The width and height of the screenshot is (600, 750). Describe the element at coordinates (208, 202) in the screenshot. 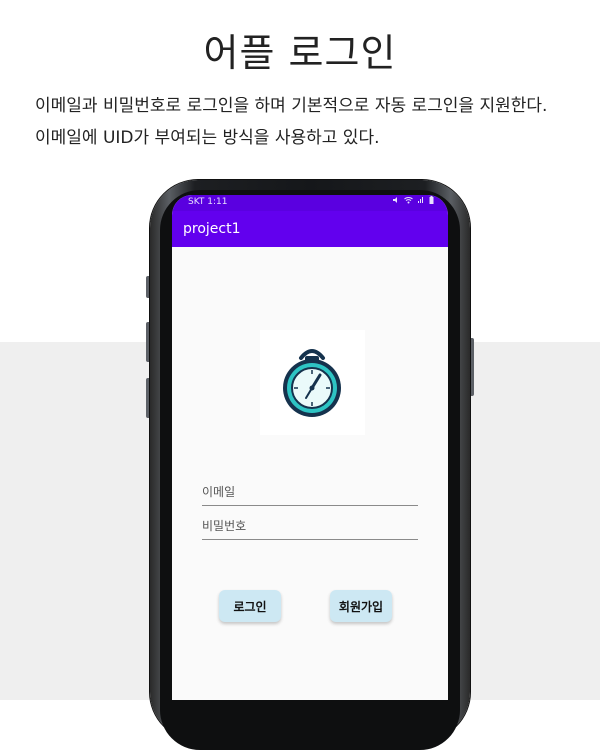

I see `status-time: SKT 1:11` at that location.